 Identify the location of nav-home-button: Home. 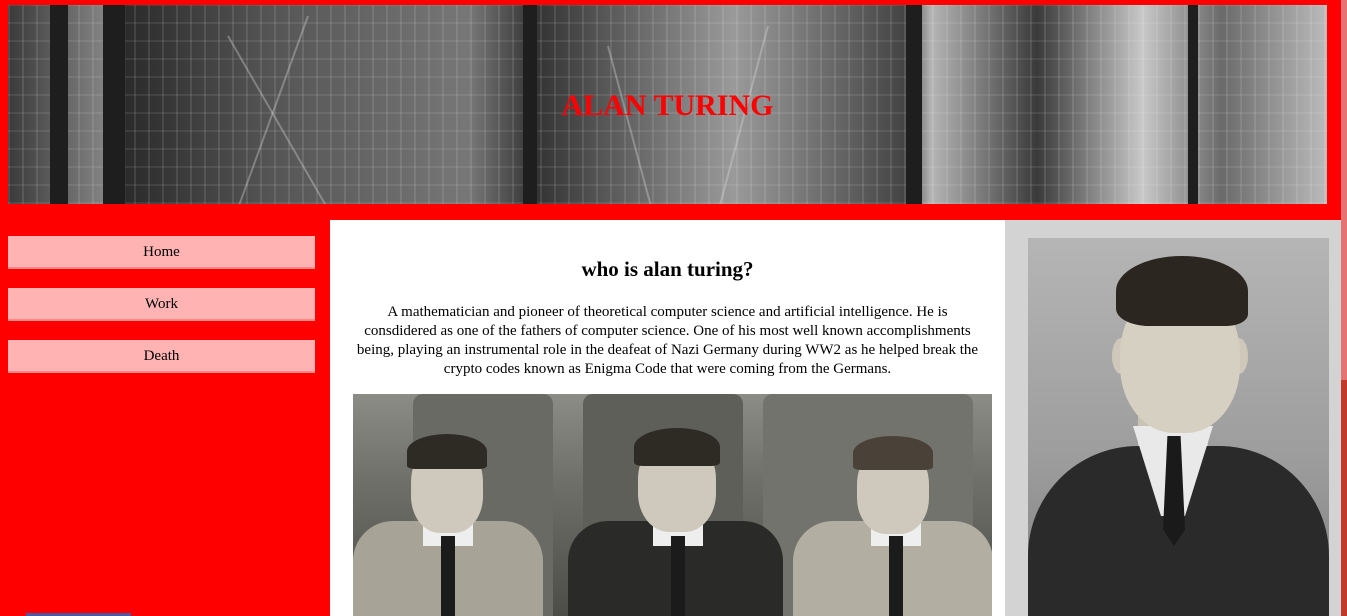
(161, 252).